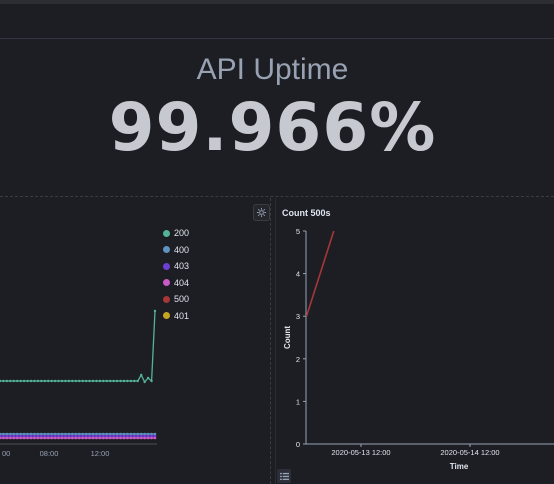  Describe the element at coordinates (182, 282) in the screenshot. I see `legend-label: 404` at that location.